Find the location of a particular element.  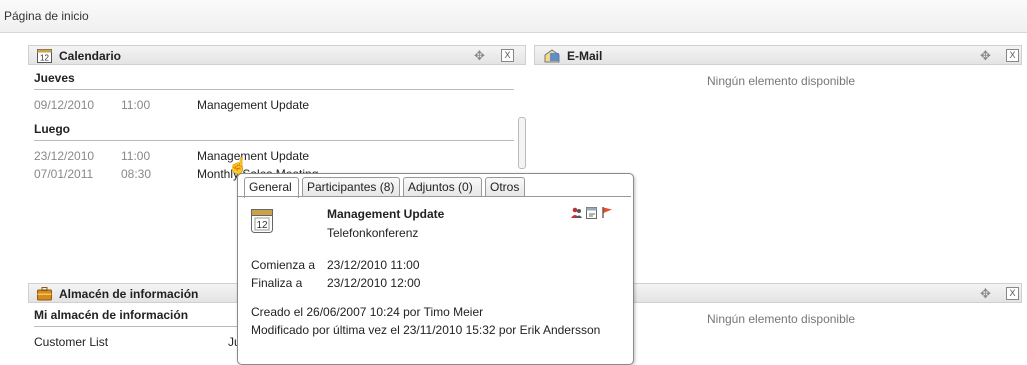

start-label: Comienza a is located at coordinates (283, 265).